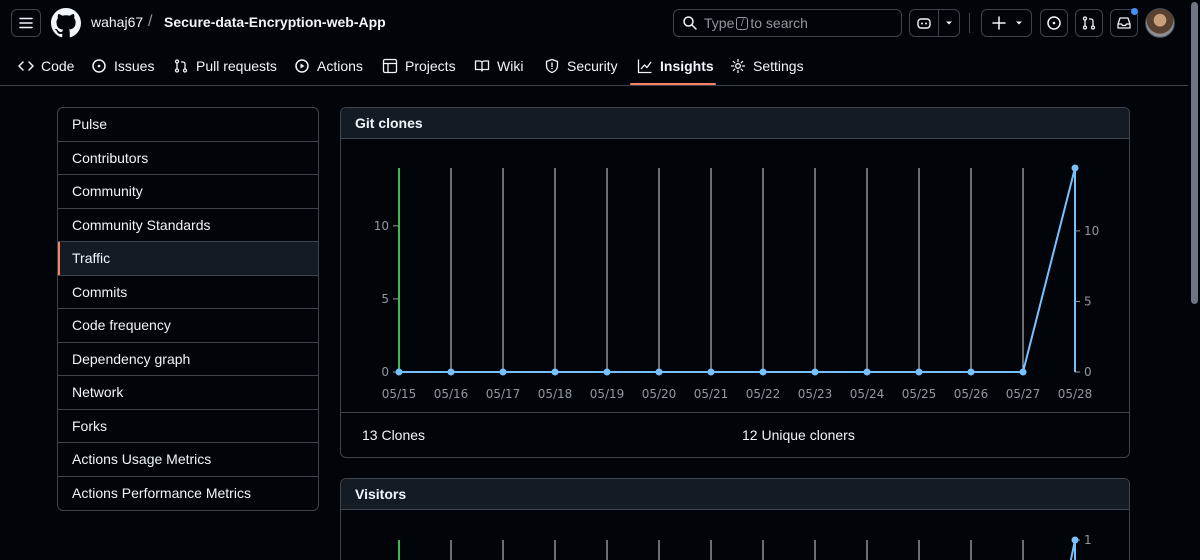  Describe the element at coordinates (934, 23) in the screenshot. I see `copilot-button` at that location.